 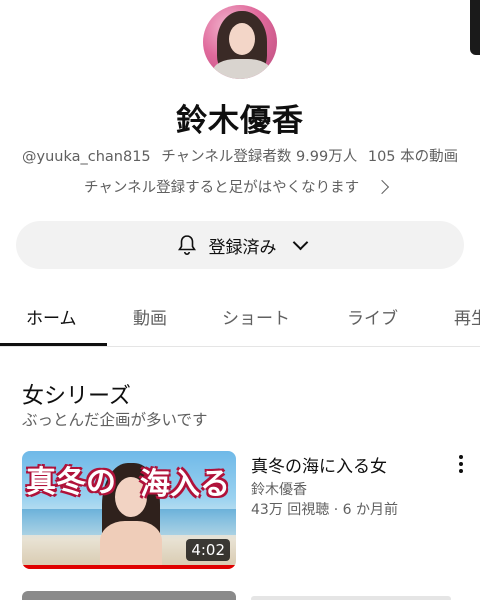 I want to click on section-title: 女シリーズ, so click(x=76, y=394).